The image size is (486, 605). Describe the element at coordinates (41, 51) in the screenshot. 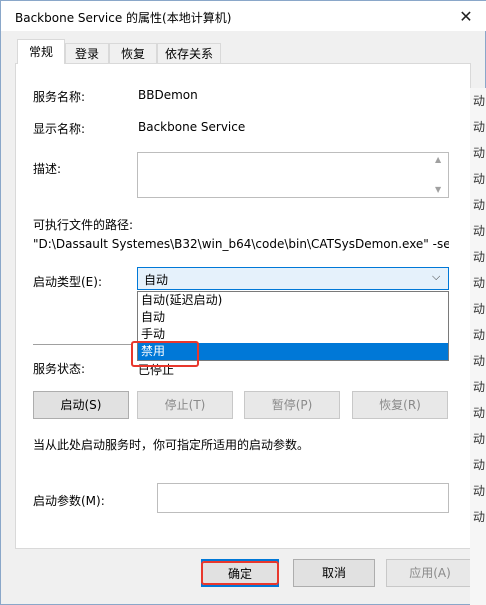

I see `tab-general: 常规` at that location.